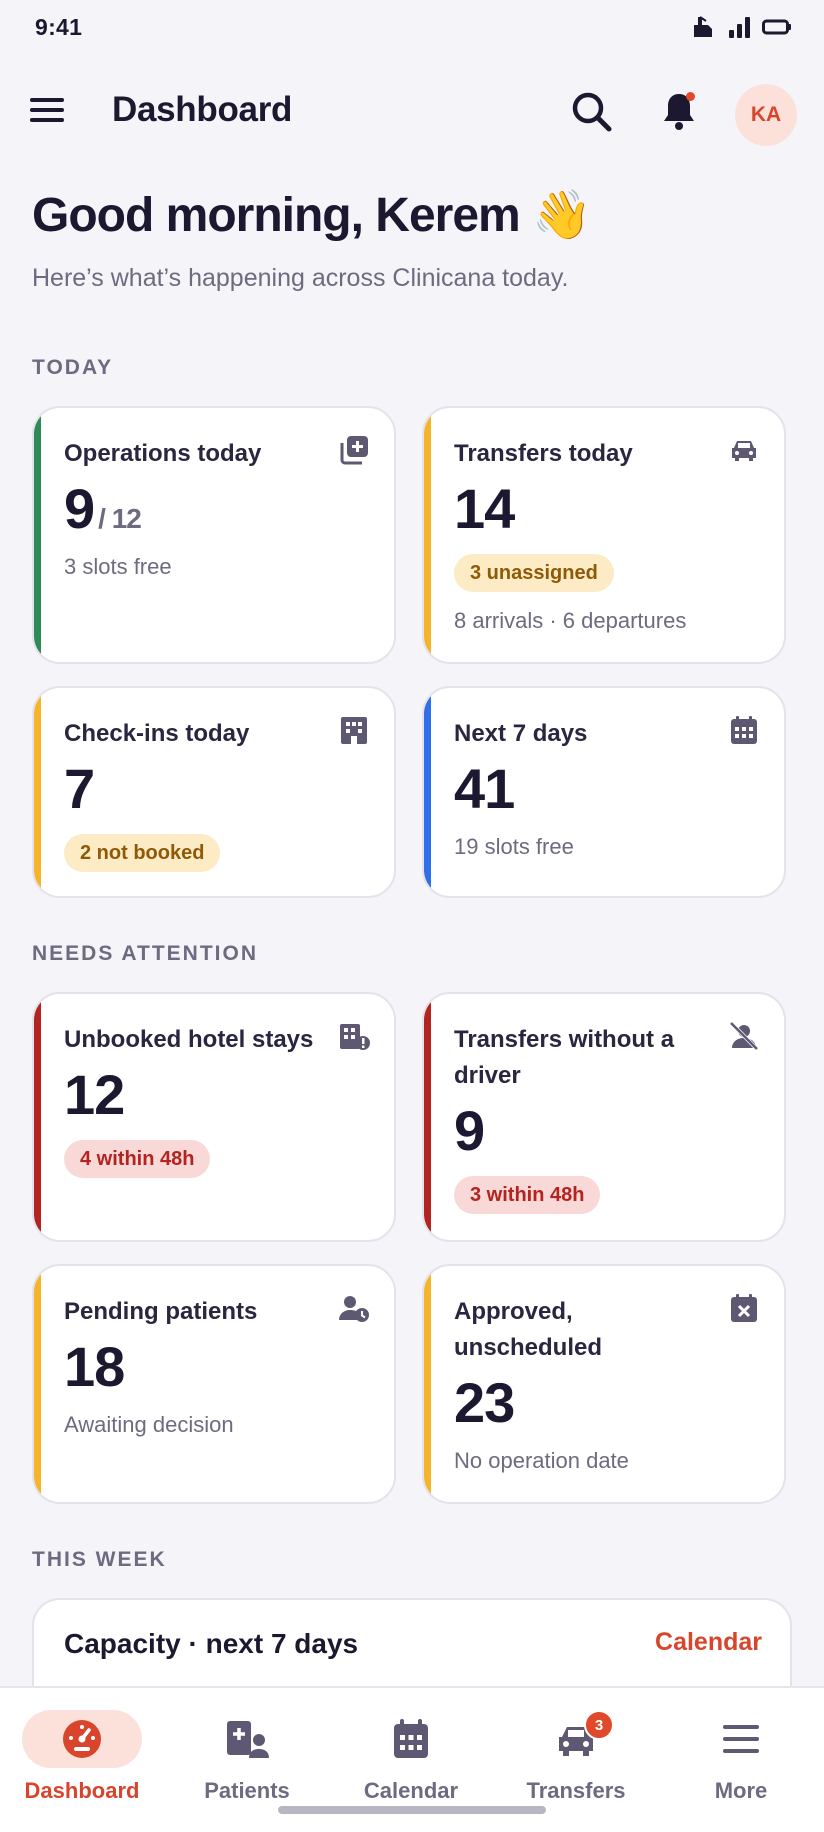  I want to click on nav-label: Calendar, so click(411, 1790).